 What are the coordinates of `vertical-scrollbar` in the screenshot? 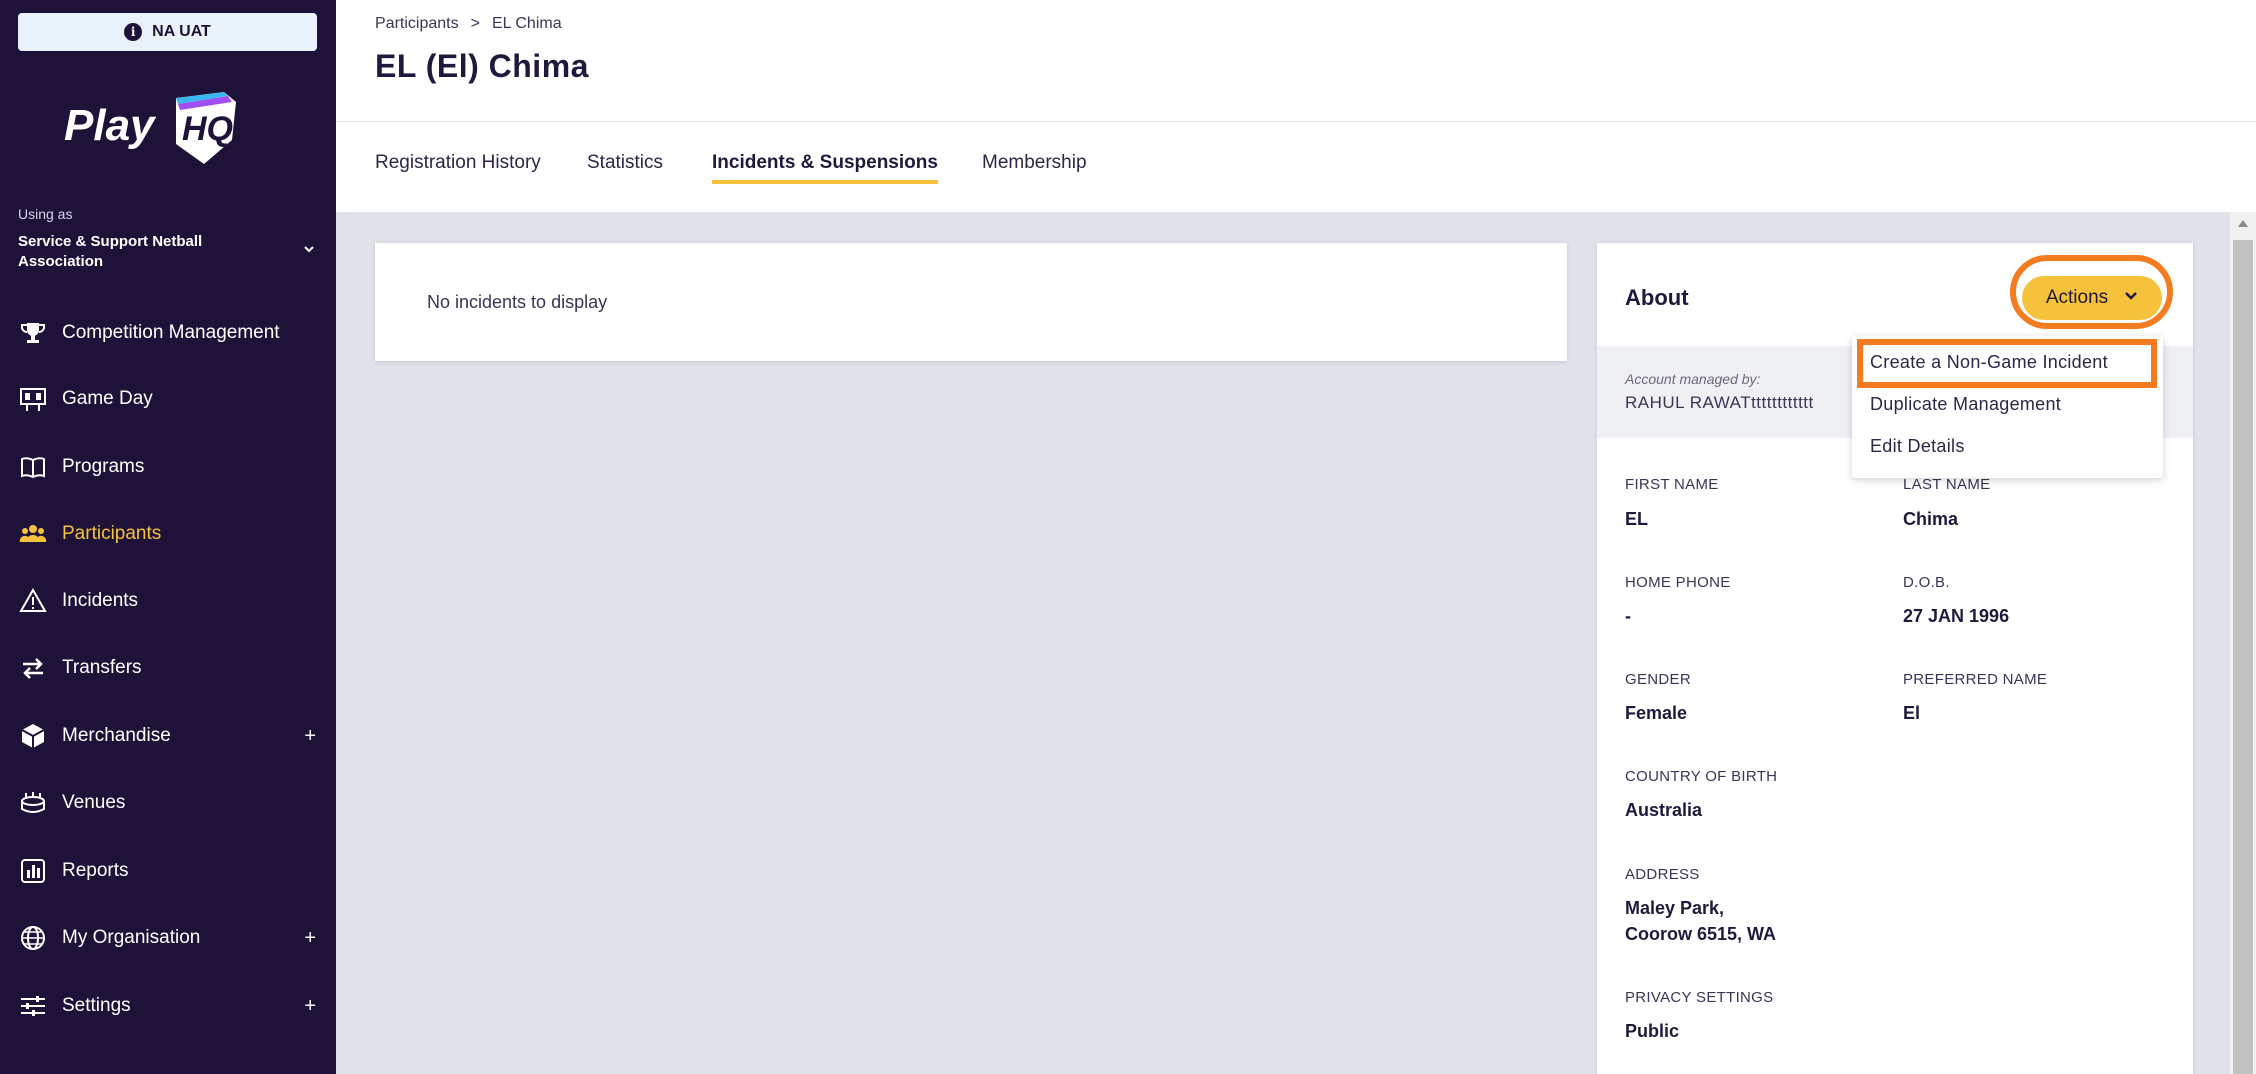 It's located at (2243, 643).